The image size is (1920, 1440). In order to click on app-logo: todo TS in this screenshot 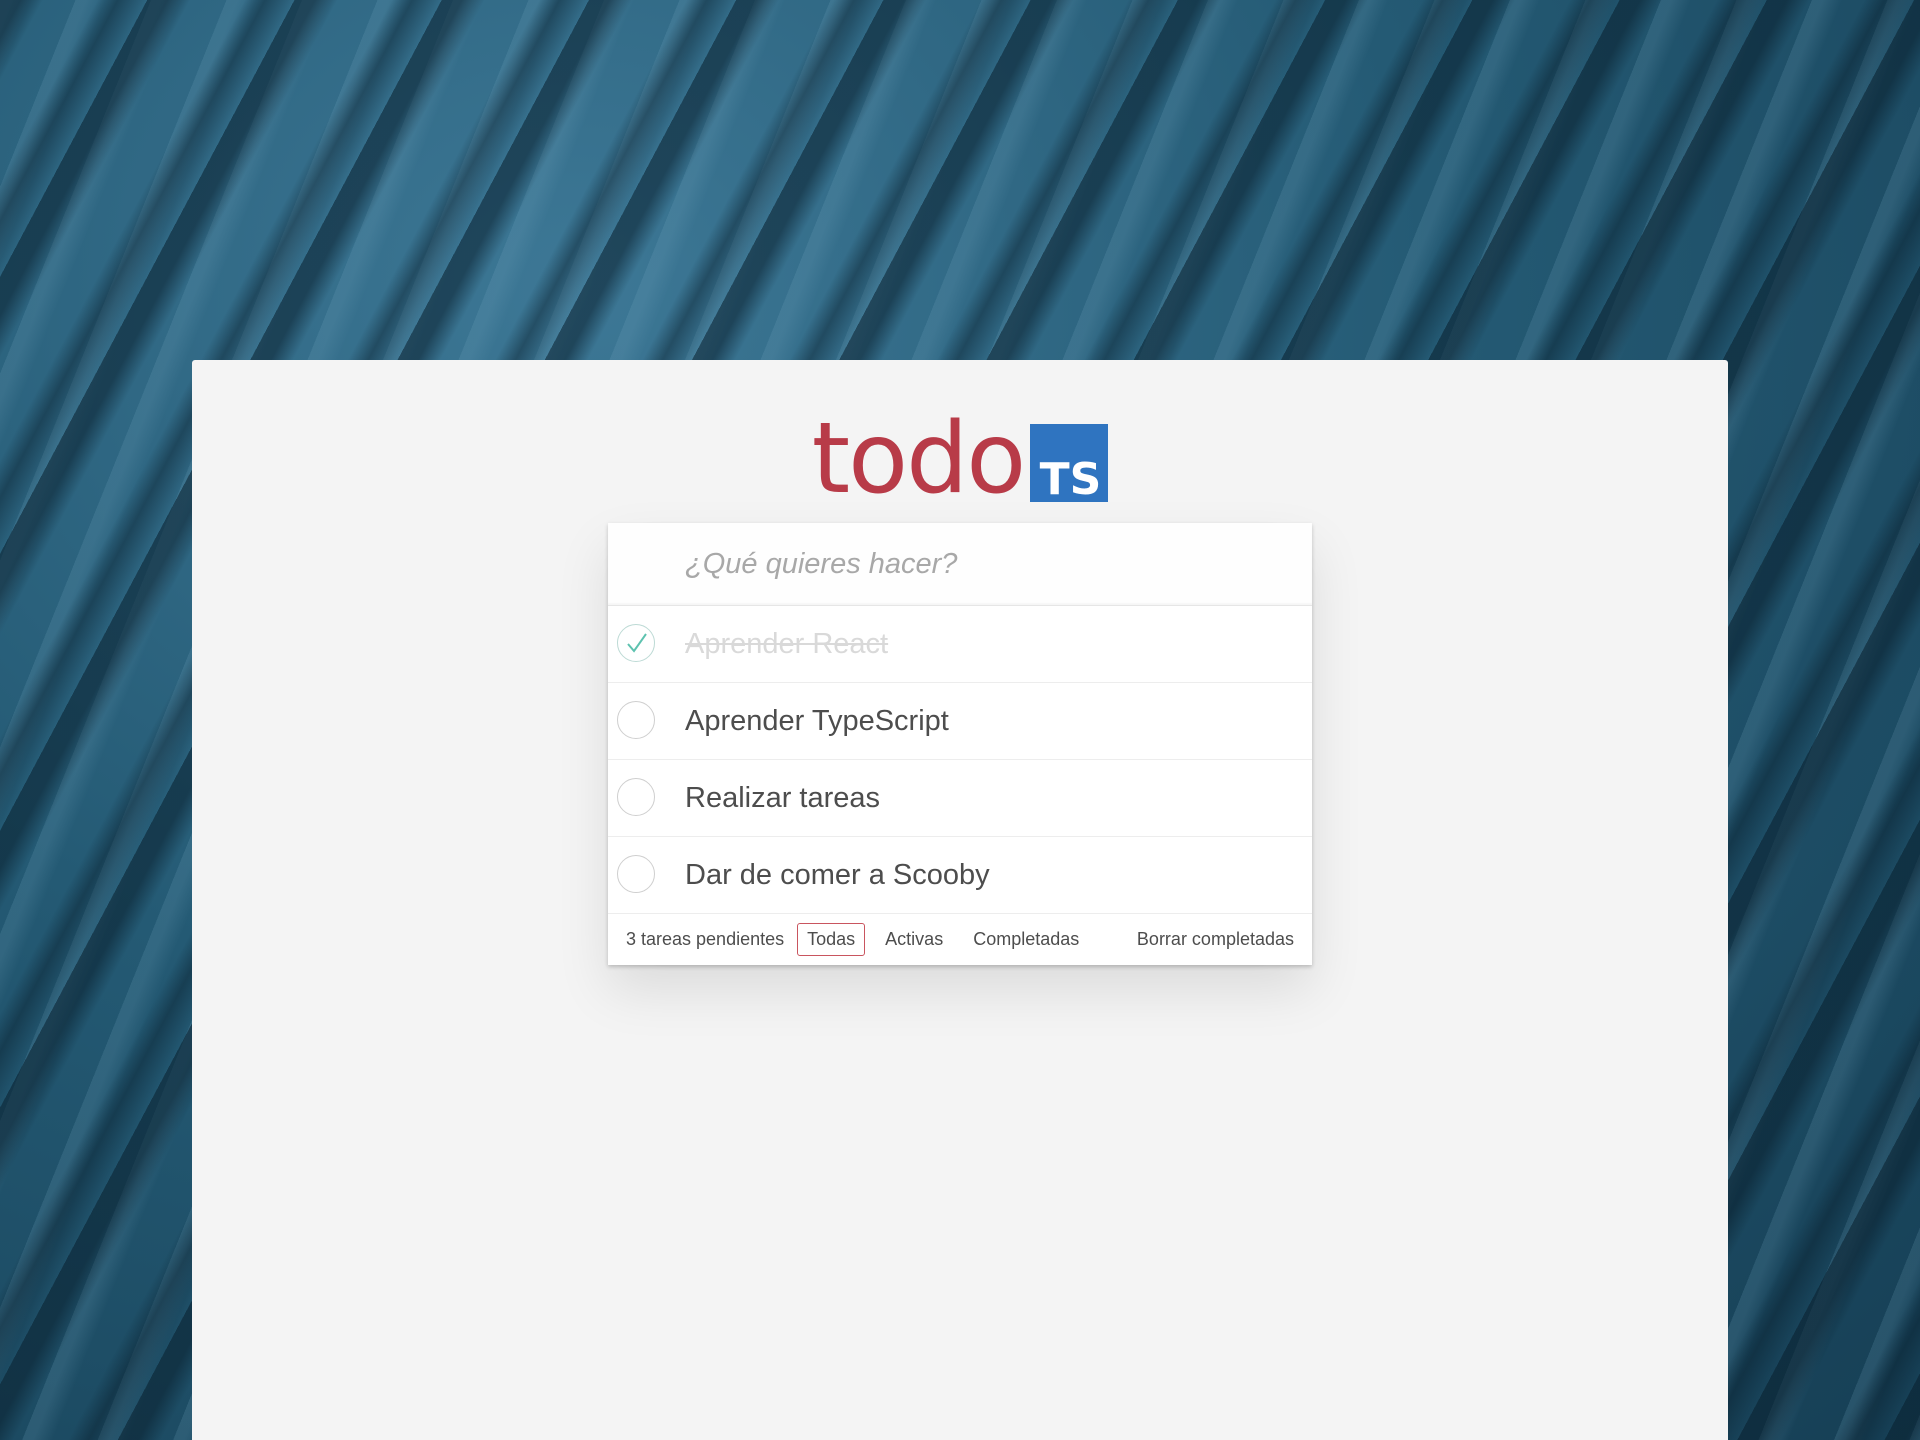, I will do `click(960, 459)`.